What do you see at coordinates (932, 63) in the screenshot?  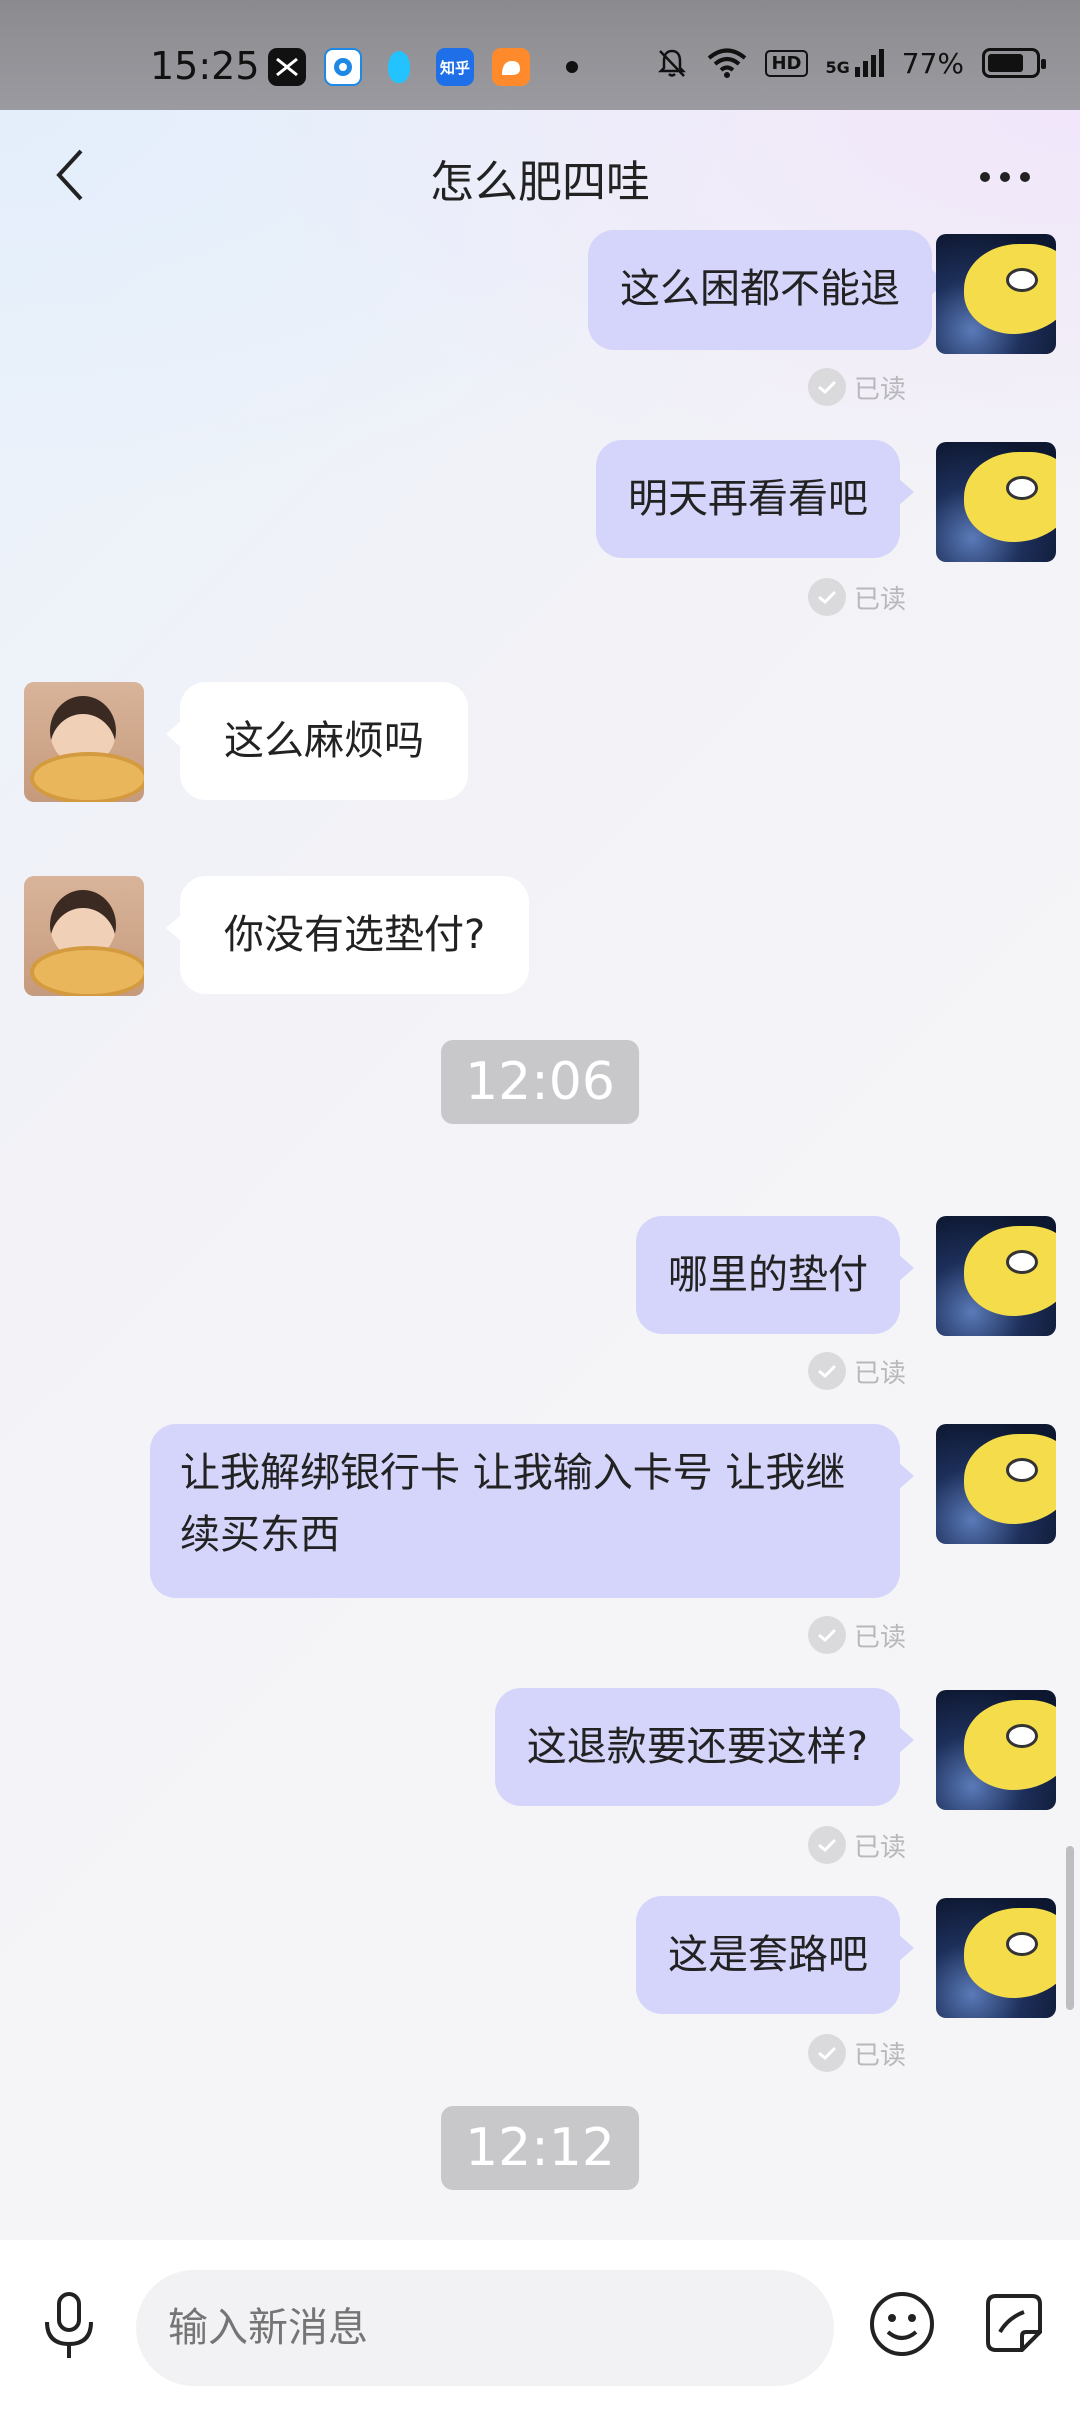 I see `battery-percent: 77%` at bounding box center [932, 63].